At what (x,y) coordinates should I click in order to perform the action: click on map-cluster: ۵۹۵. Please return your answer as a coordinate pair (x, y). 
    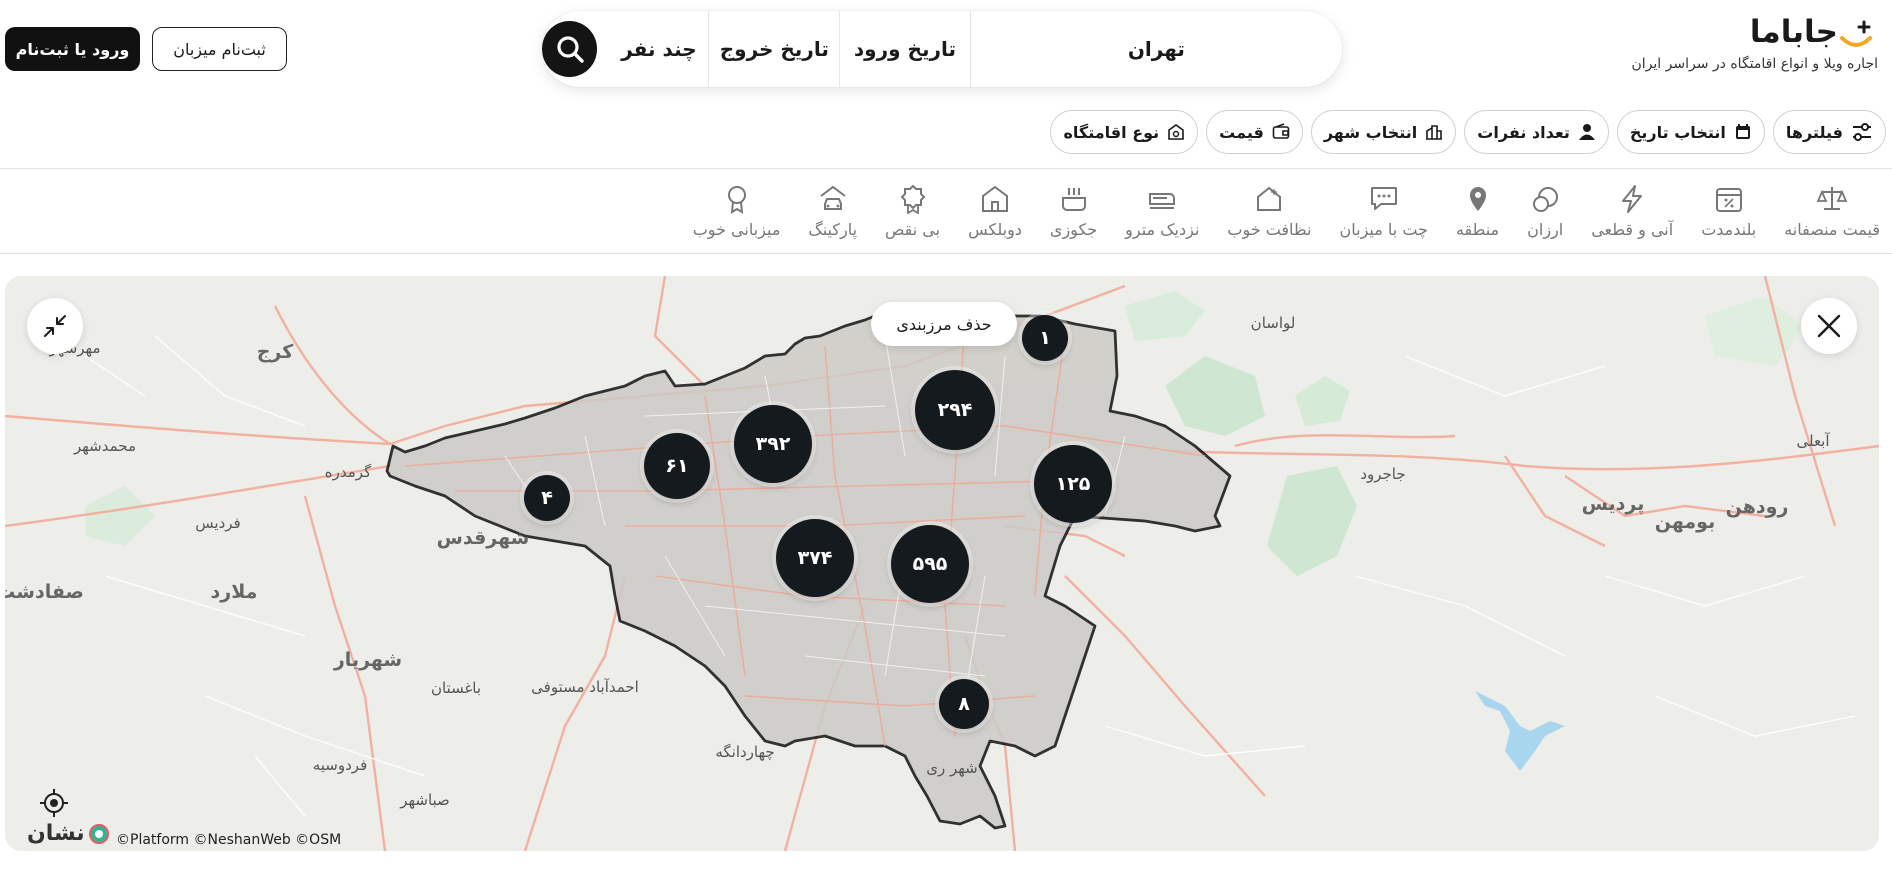
    Looking at the image, I should click on (930, 564).